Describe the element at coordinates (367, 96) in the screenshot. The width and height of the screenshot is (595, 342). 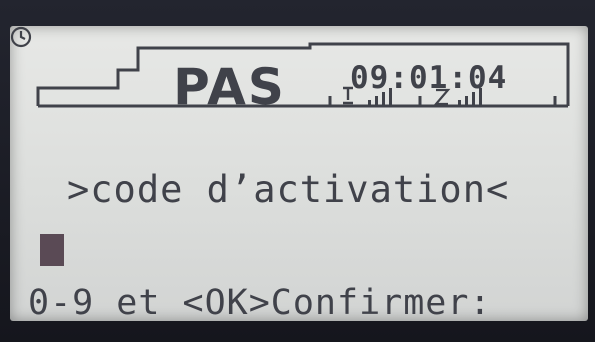
I see `antenna-signal-icon` at that location.